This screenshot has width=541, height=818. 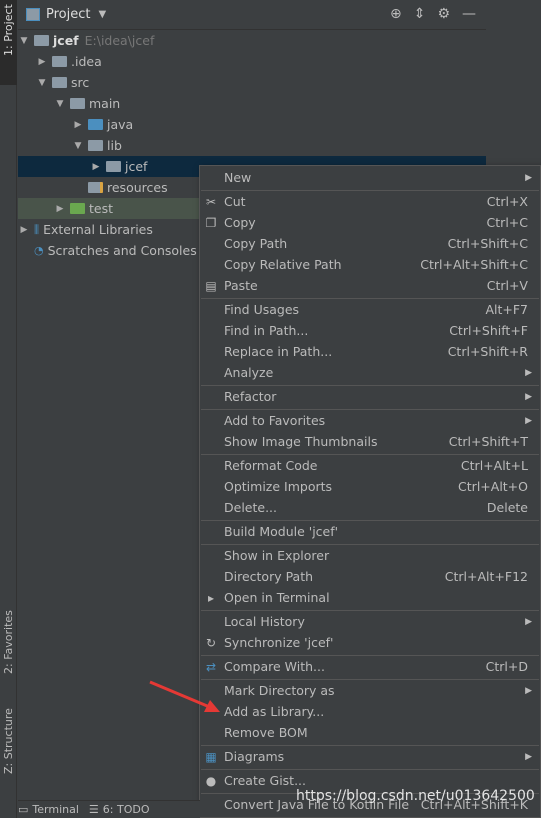 What do you see at coordinates (126, 809) in the screenshot?
I see `todo-tab-label: 6: TODO` at bounding box center [126, 809].